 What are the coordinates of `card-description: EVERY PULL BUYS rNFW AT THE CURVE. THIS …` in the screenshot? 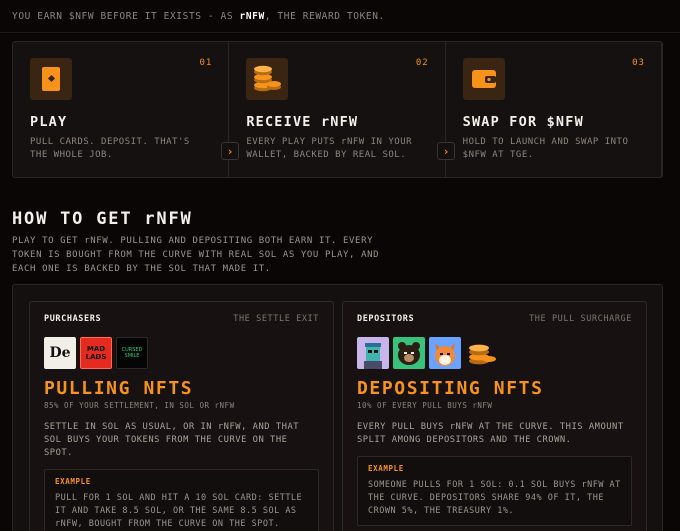 It's located at (490, 433).